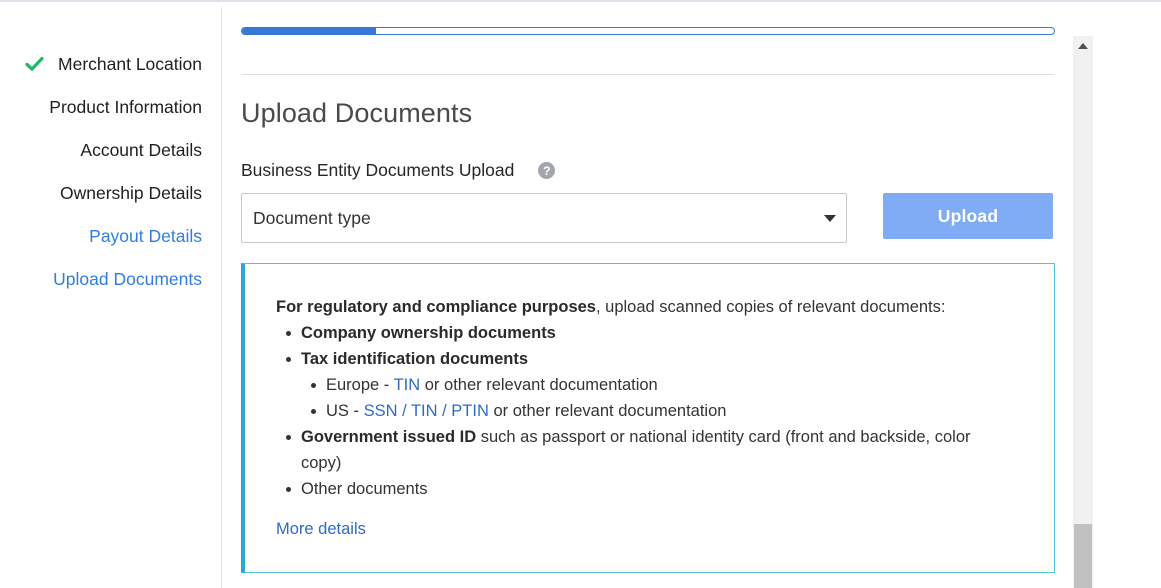 The height and width of the screenshot is (588, 1161). I want to click on page-title: Upload Documents, so click(357, 113).